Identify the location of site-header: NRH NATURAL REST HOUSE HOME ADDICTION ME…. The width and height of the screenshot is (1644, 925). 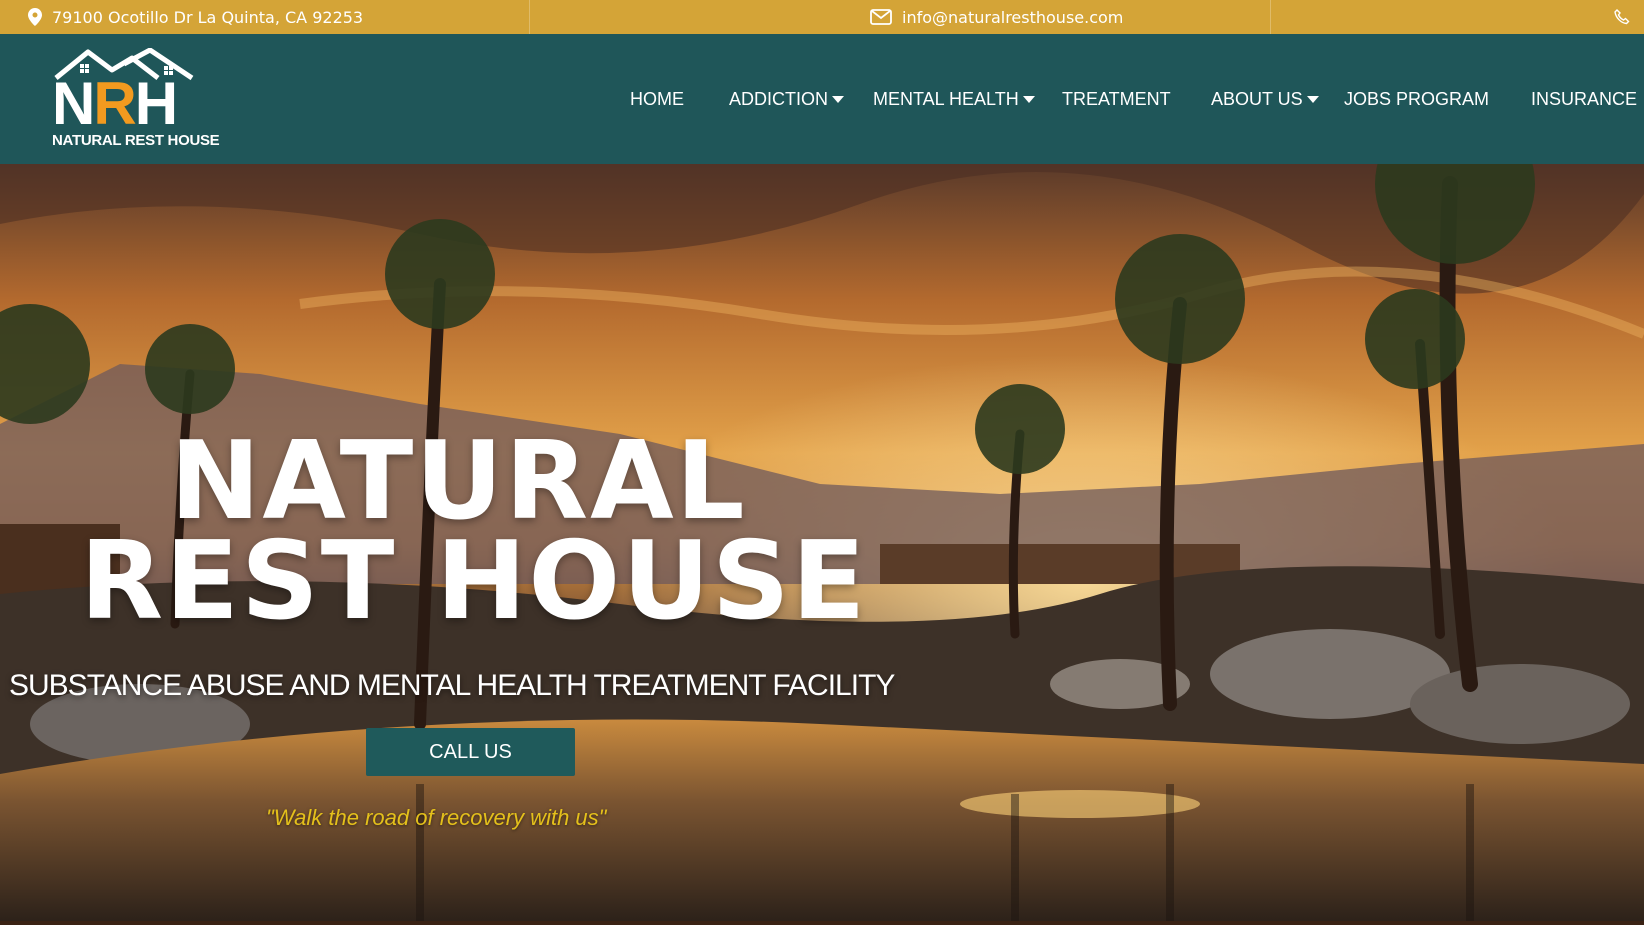
(822, 99).